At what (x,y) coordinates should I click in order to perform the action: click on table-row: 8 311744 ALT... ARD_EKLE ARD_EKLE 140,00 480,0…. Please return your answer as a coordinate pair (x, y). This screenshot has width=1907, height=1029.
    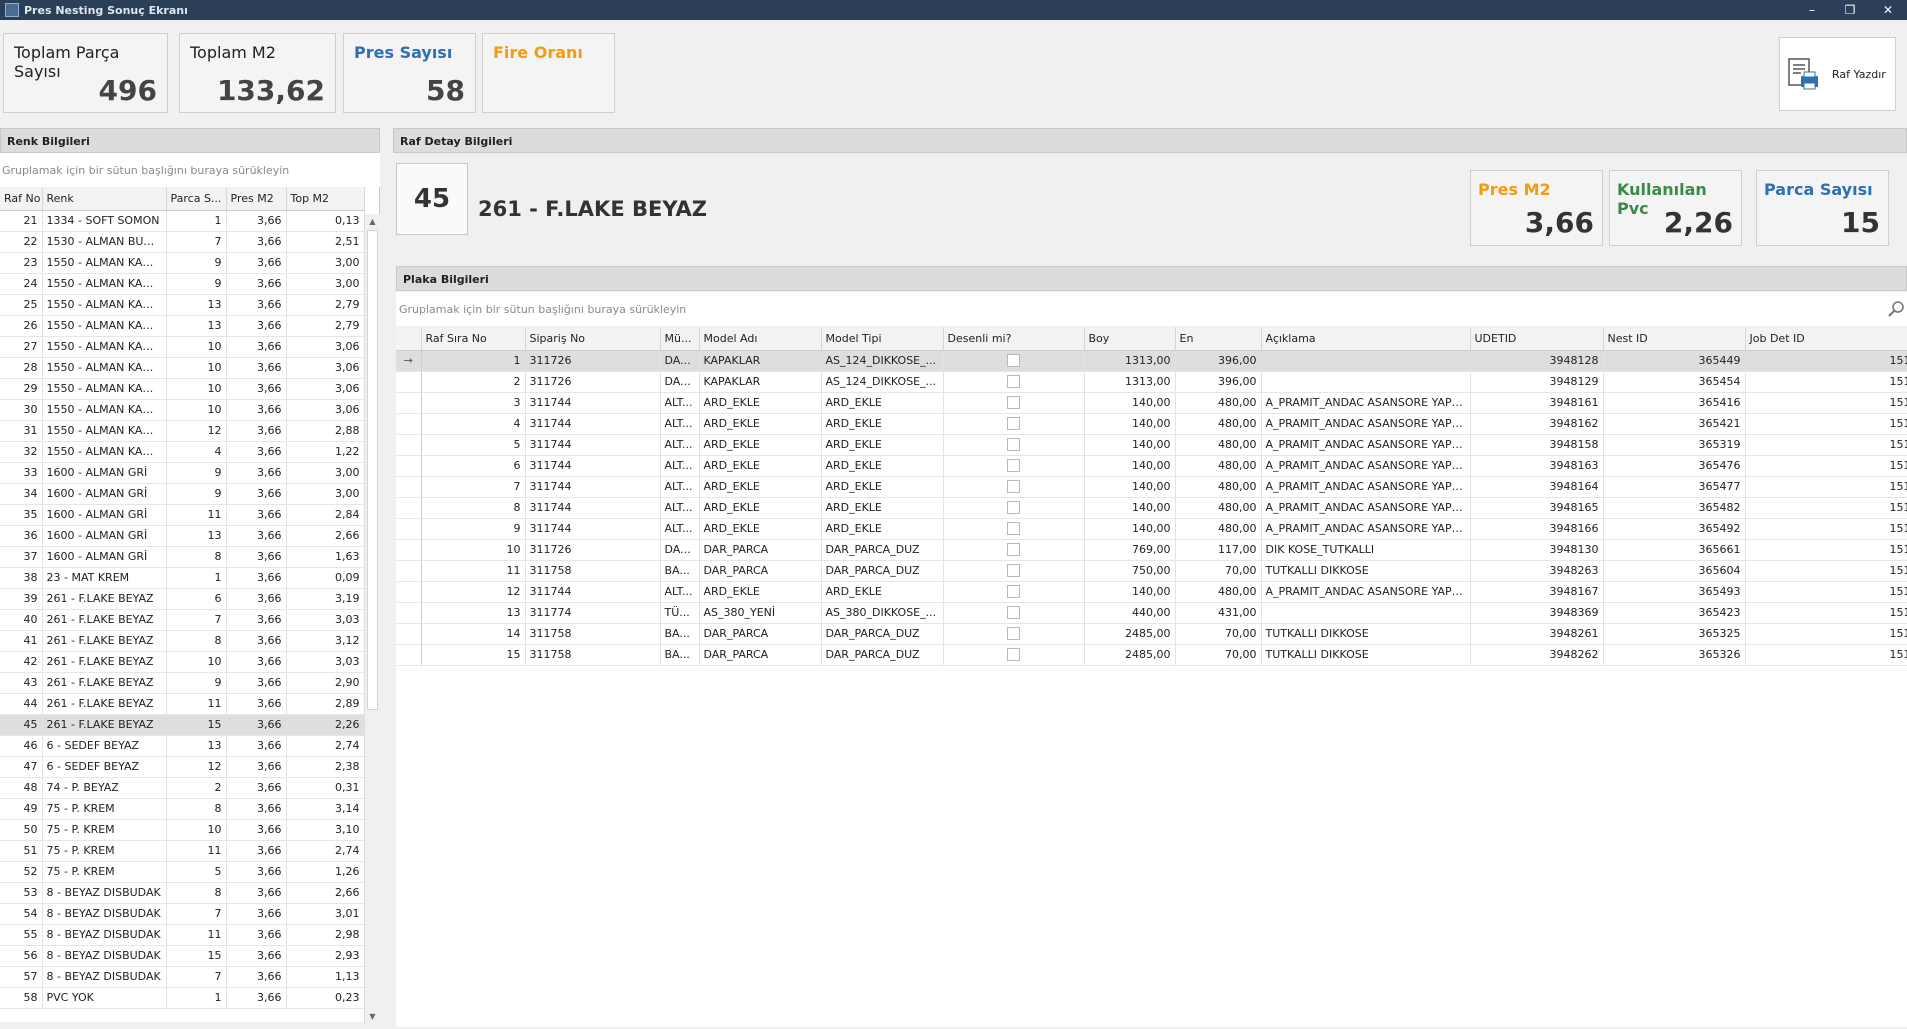
    Looking at the image, I should click on (1151, 508).